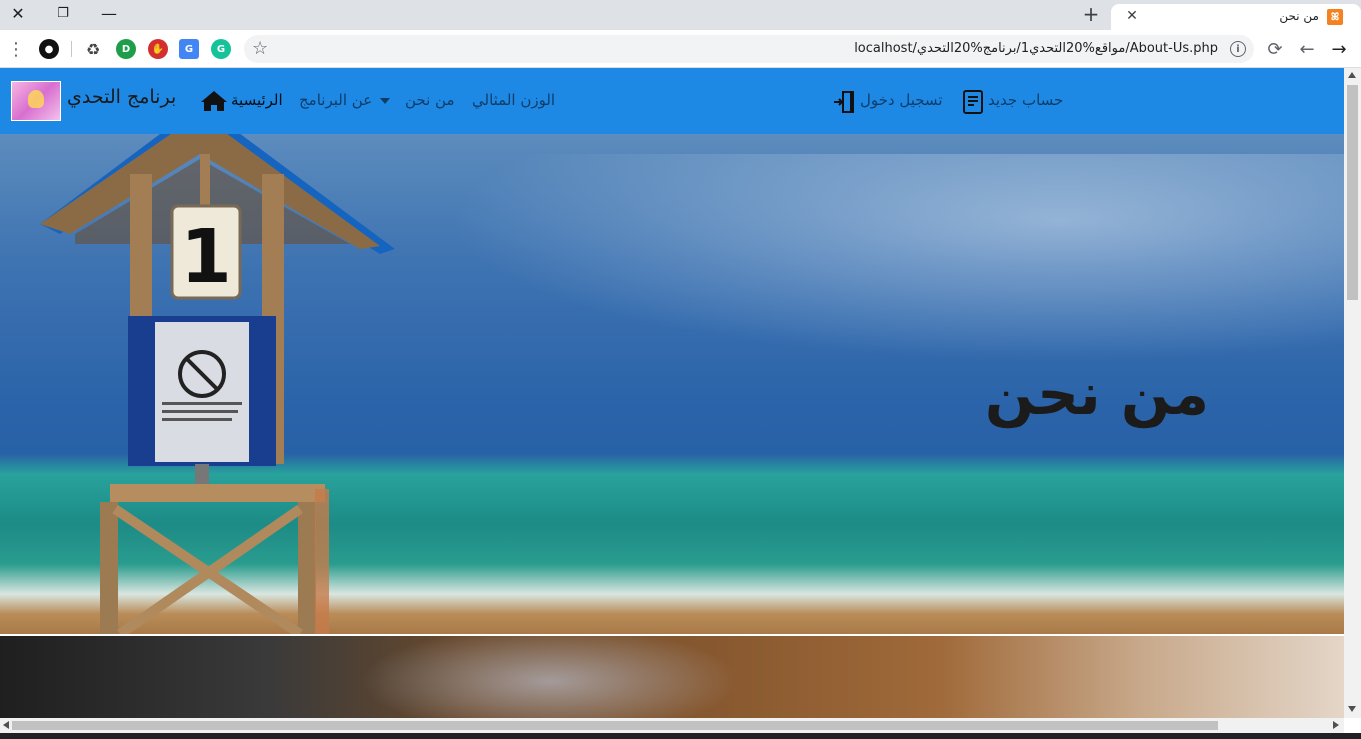  What do you see at coordinates (1238, 49) in the screenshot?
I see `site-info-icon: i` at bounding box center [1238, 49].